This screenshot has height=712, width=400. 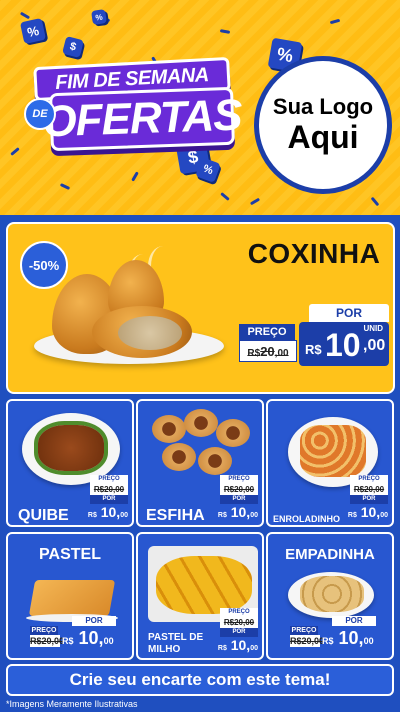 I want to click on coxinha-filling-image, so click(x=150, y=333).